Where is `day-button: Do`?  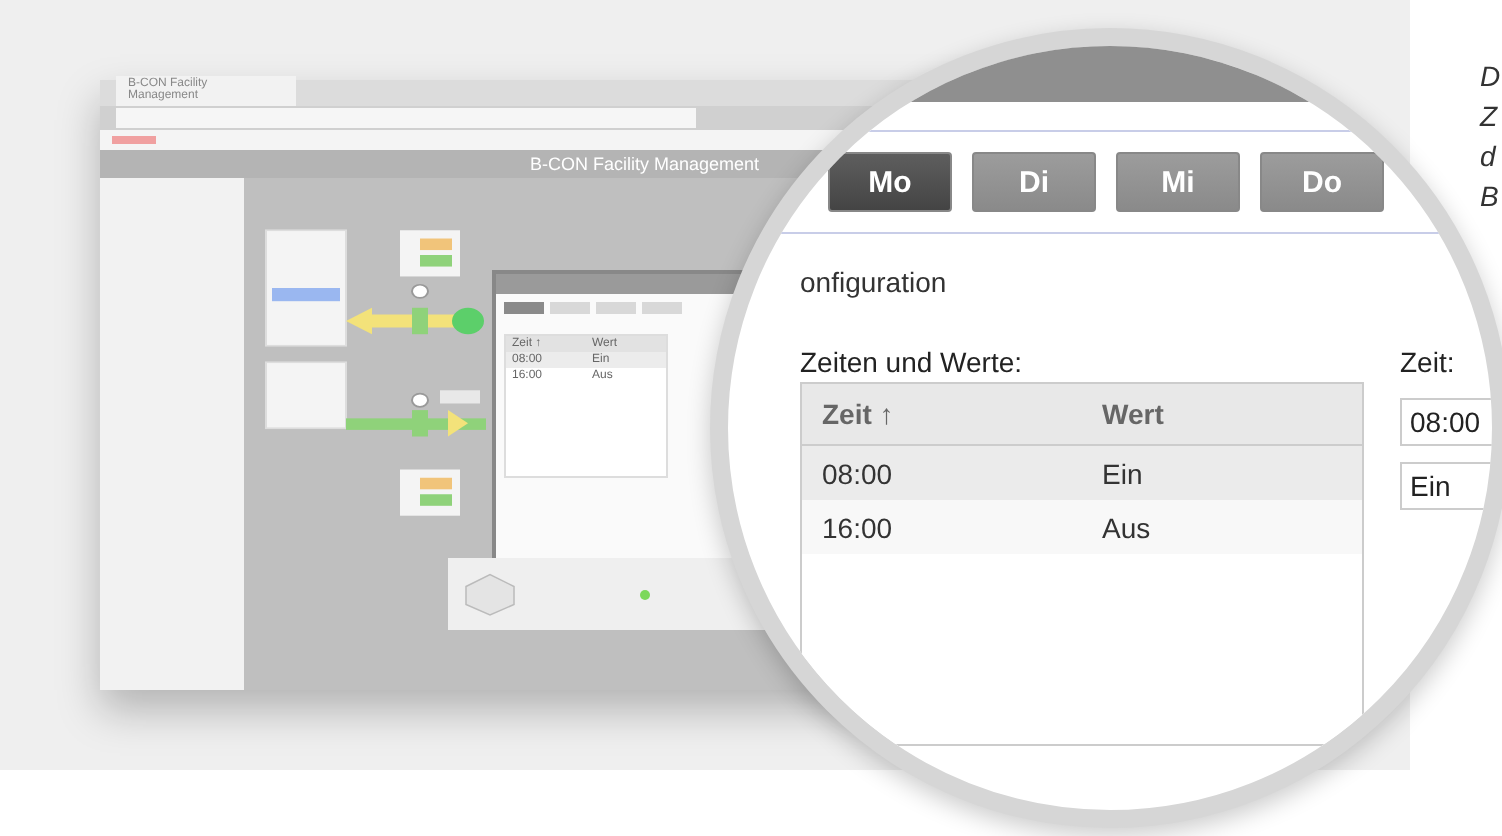 day-button: Do is located at coordinates (1322, 182).